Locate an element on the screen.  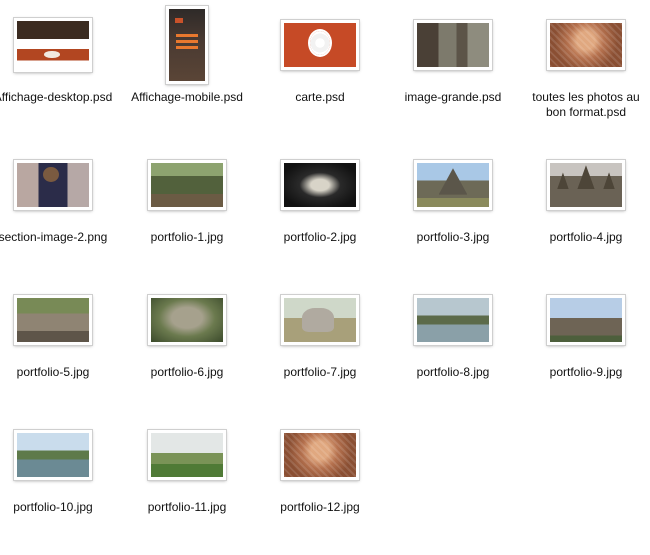
file-item: portfolio-9.jpg is located at coordinates (586, 332).